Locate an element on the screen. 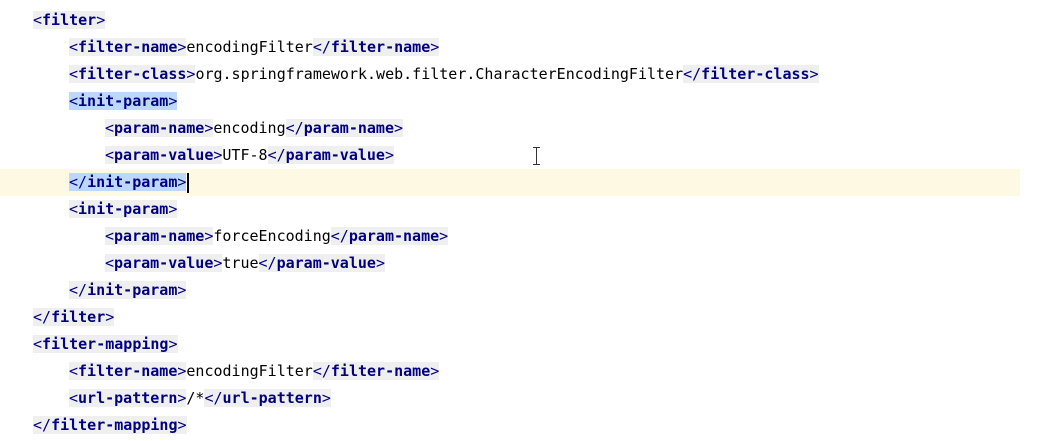  code-line: <filter-mapping> is located at coordinates (524, 344).